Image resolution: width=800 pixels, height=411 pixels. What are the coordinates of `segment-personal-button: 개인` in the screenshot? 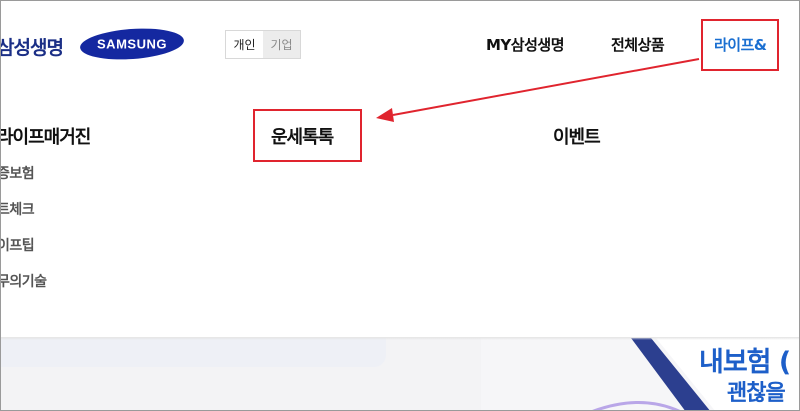 It's located at (244, 44).